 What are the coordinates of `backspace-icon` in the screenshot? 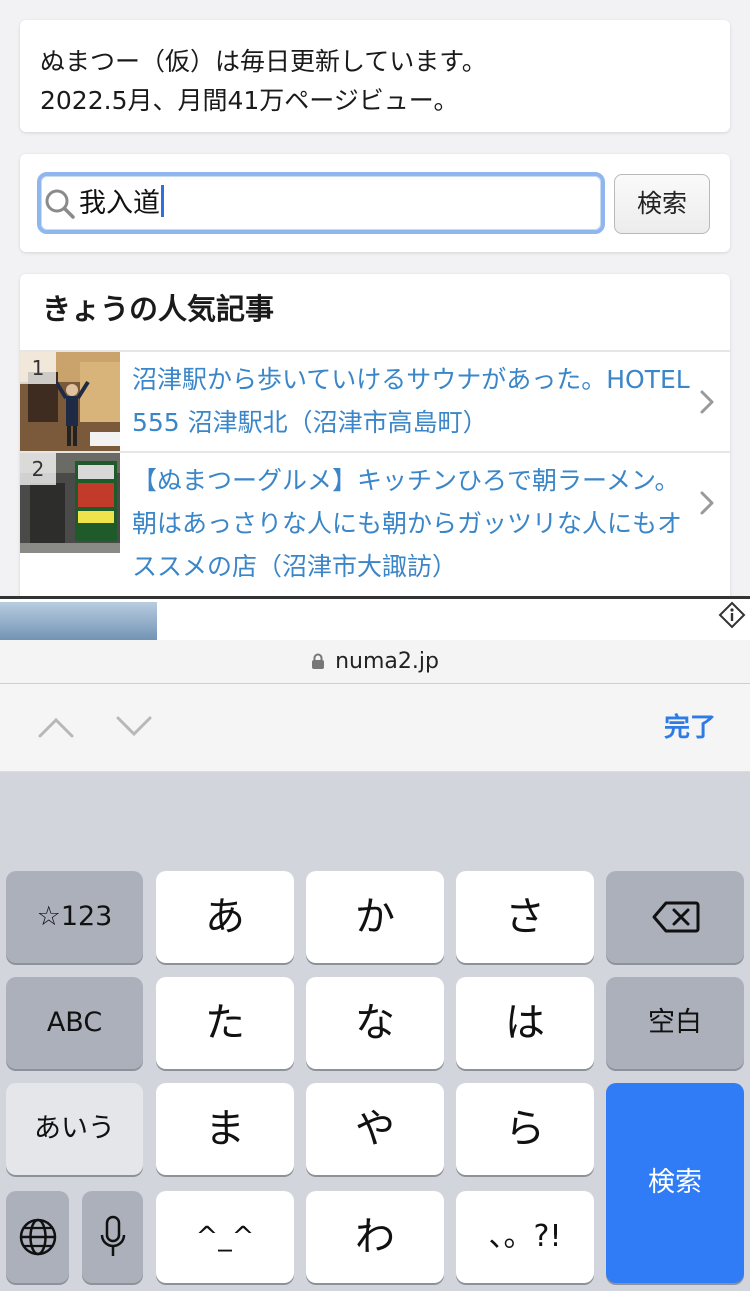 It's located at (676, 917).